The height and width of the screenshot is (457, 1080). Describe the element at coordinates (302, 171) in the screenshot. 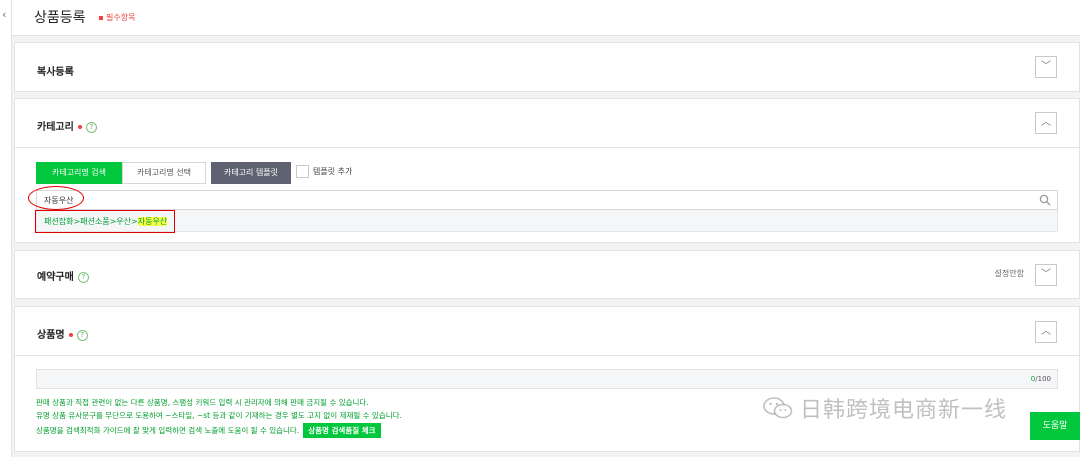

I see `template-add-checkbox` at that location.